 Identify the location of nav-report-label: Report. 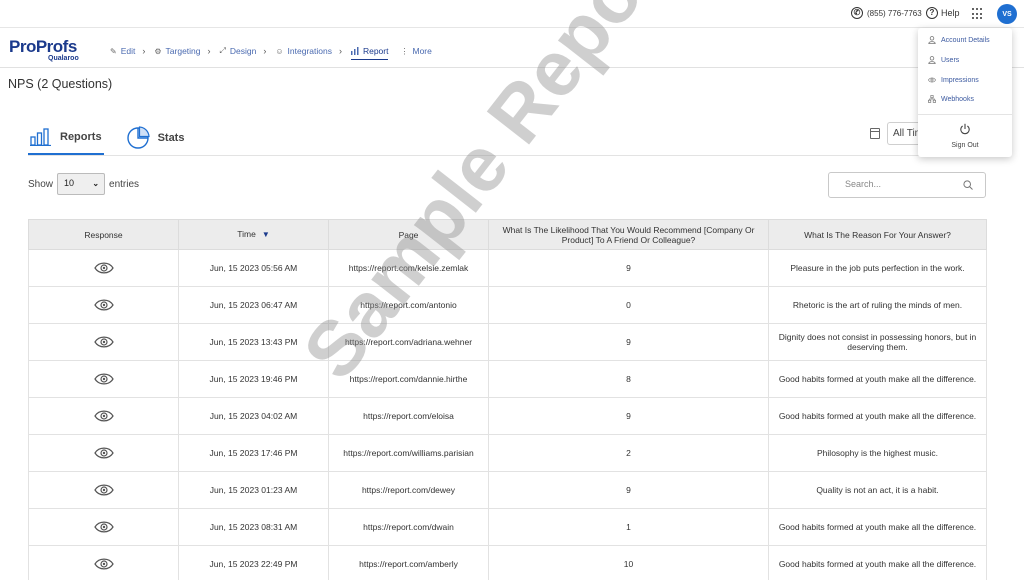
(375, 51).